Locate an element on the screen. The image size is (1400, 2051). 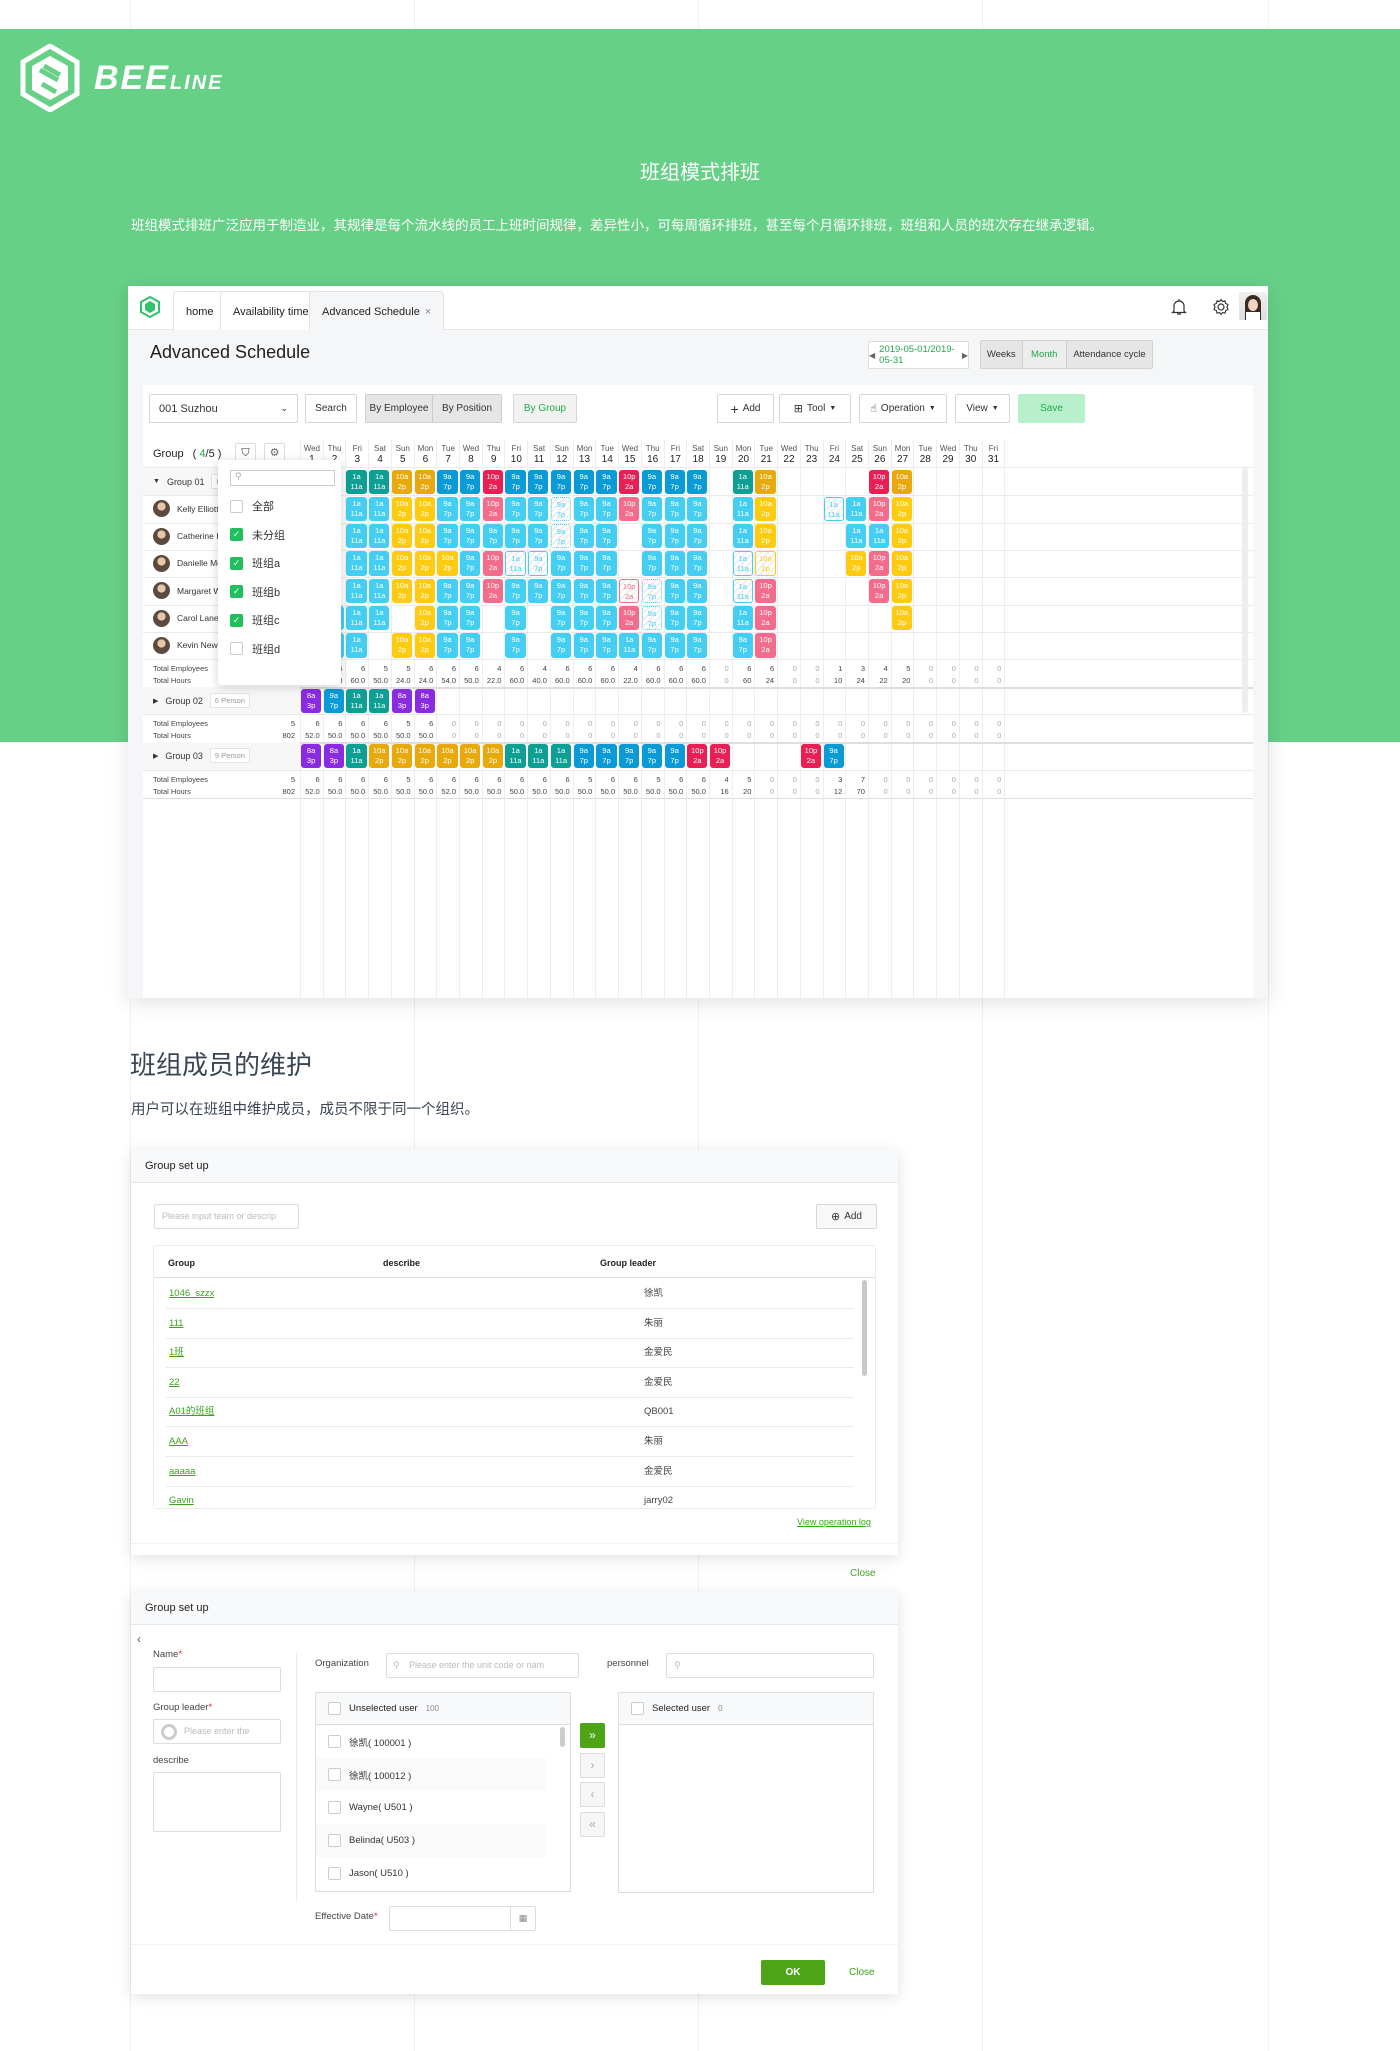
member-row: Danielle Moe is located at coordinates (190, 563).